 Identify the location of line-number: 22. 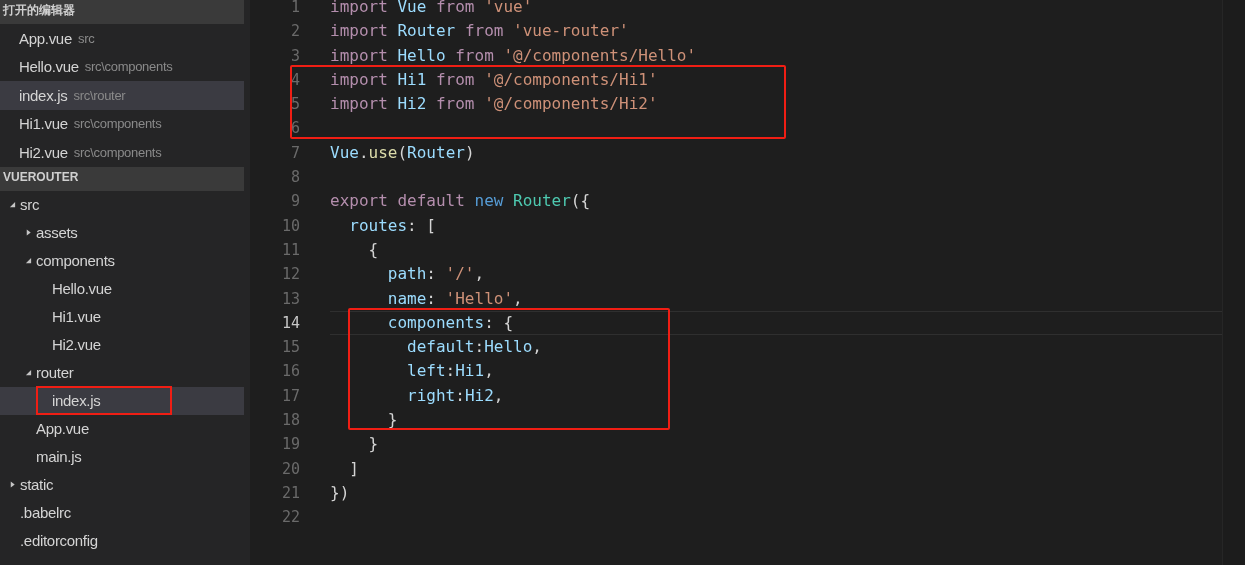
(290, 518).